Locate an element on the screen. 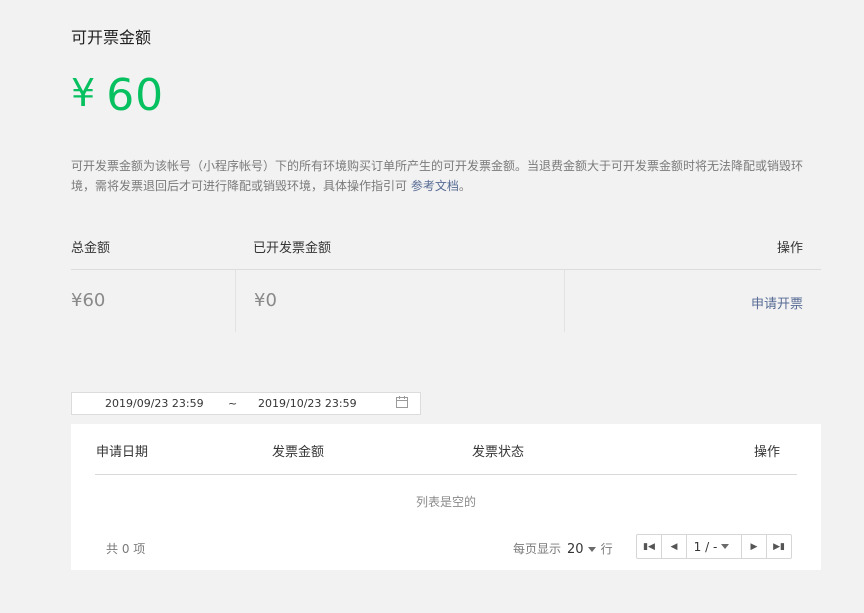  page-size-select: 20 is located at coordinates (575, 549).